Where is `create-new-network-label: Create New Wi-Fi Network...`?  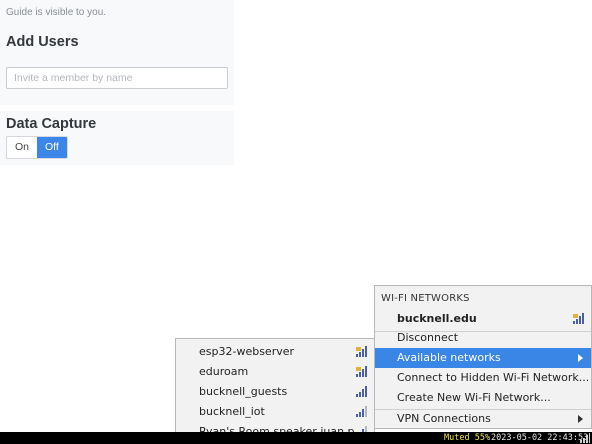 create-new-network-label: Create New Wi-Fi Network... is located at coordinates (474, 397).